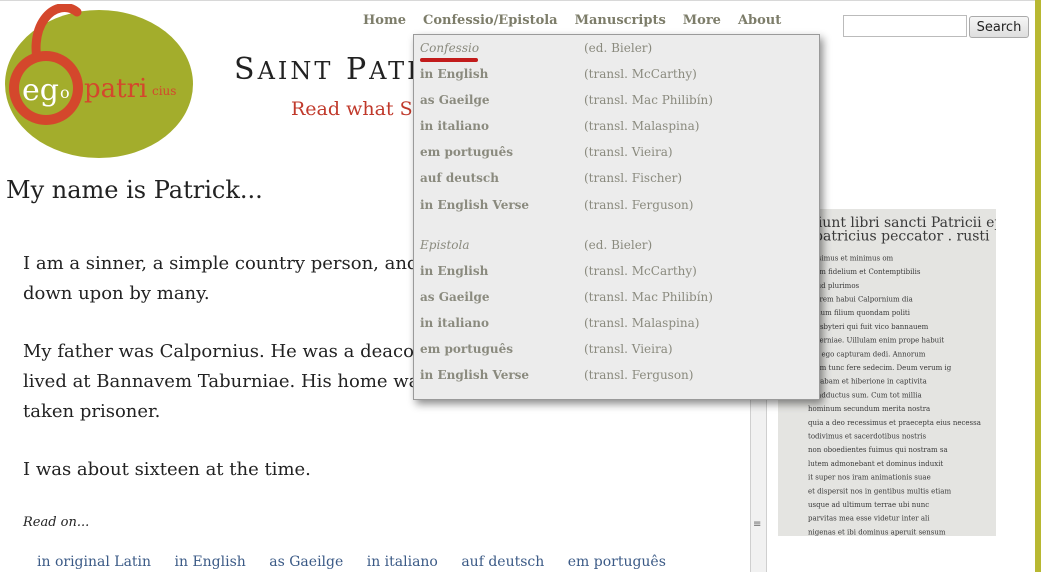 The width and height of the screenshot is (1041, 572). I want to click on link-gaeilge: as Gaeilge, so click(306, 562).